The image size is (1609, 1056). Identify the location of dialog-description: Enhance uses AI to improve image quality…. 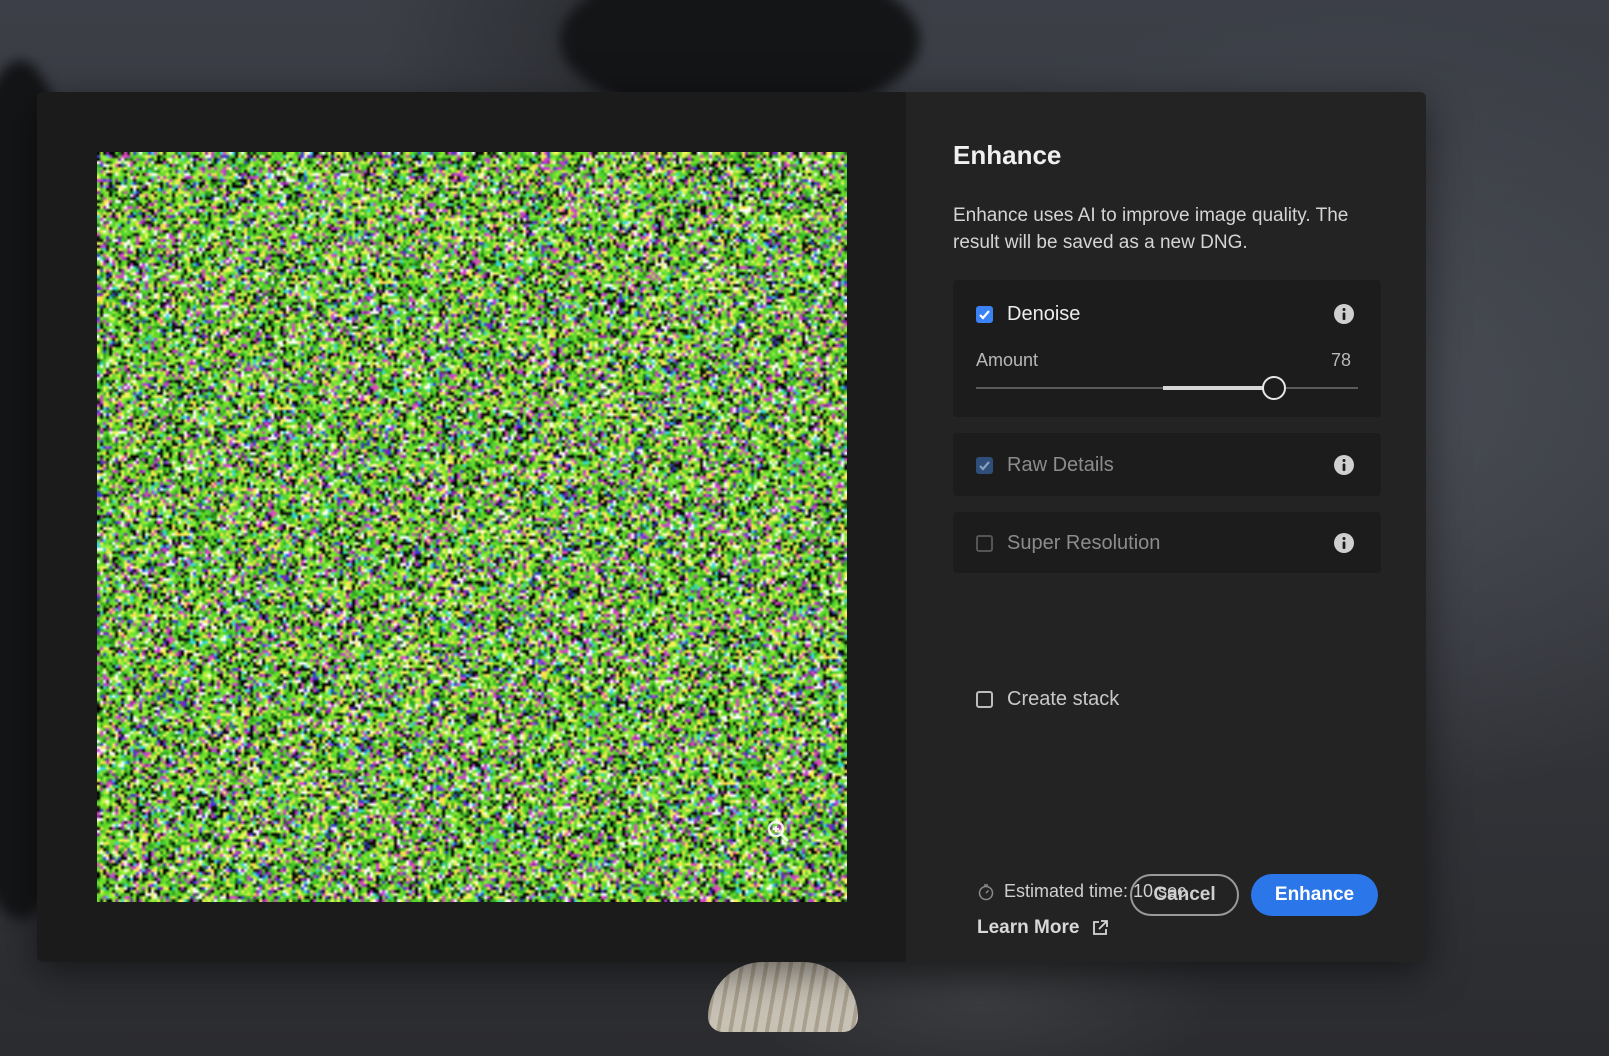
(1151, 229).